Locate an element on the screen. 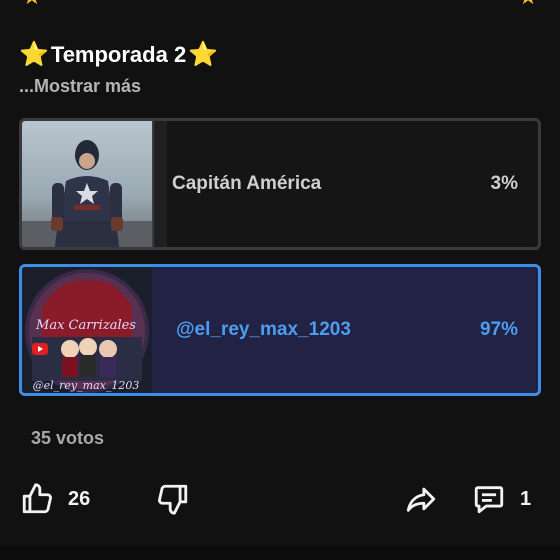 The width and height of the screenshot is (560, 560). like-button: 26 is located at coordinates (55, 499).